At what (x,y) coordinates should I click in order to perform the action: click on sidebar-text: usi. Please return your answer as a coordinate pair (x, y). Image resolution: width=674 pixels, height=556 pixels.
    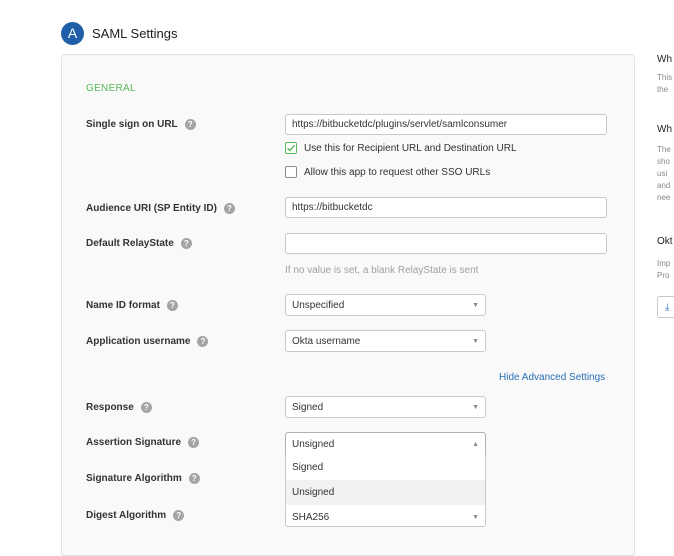
    Looking at the image, I should click on (662, 173).